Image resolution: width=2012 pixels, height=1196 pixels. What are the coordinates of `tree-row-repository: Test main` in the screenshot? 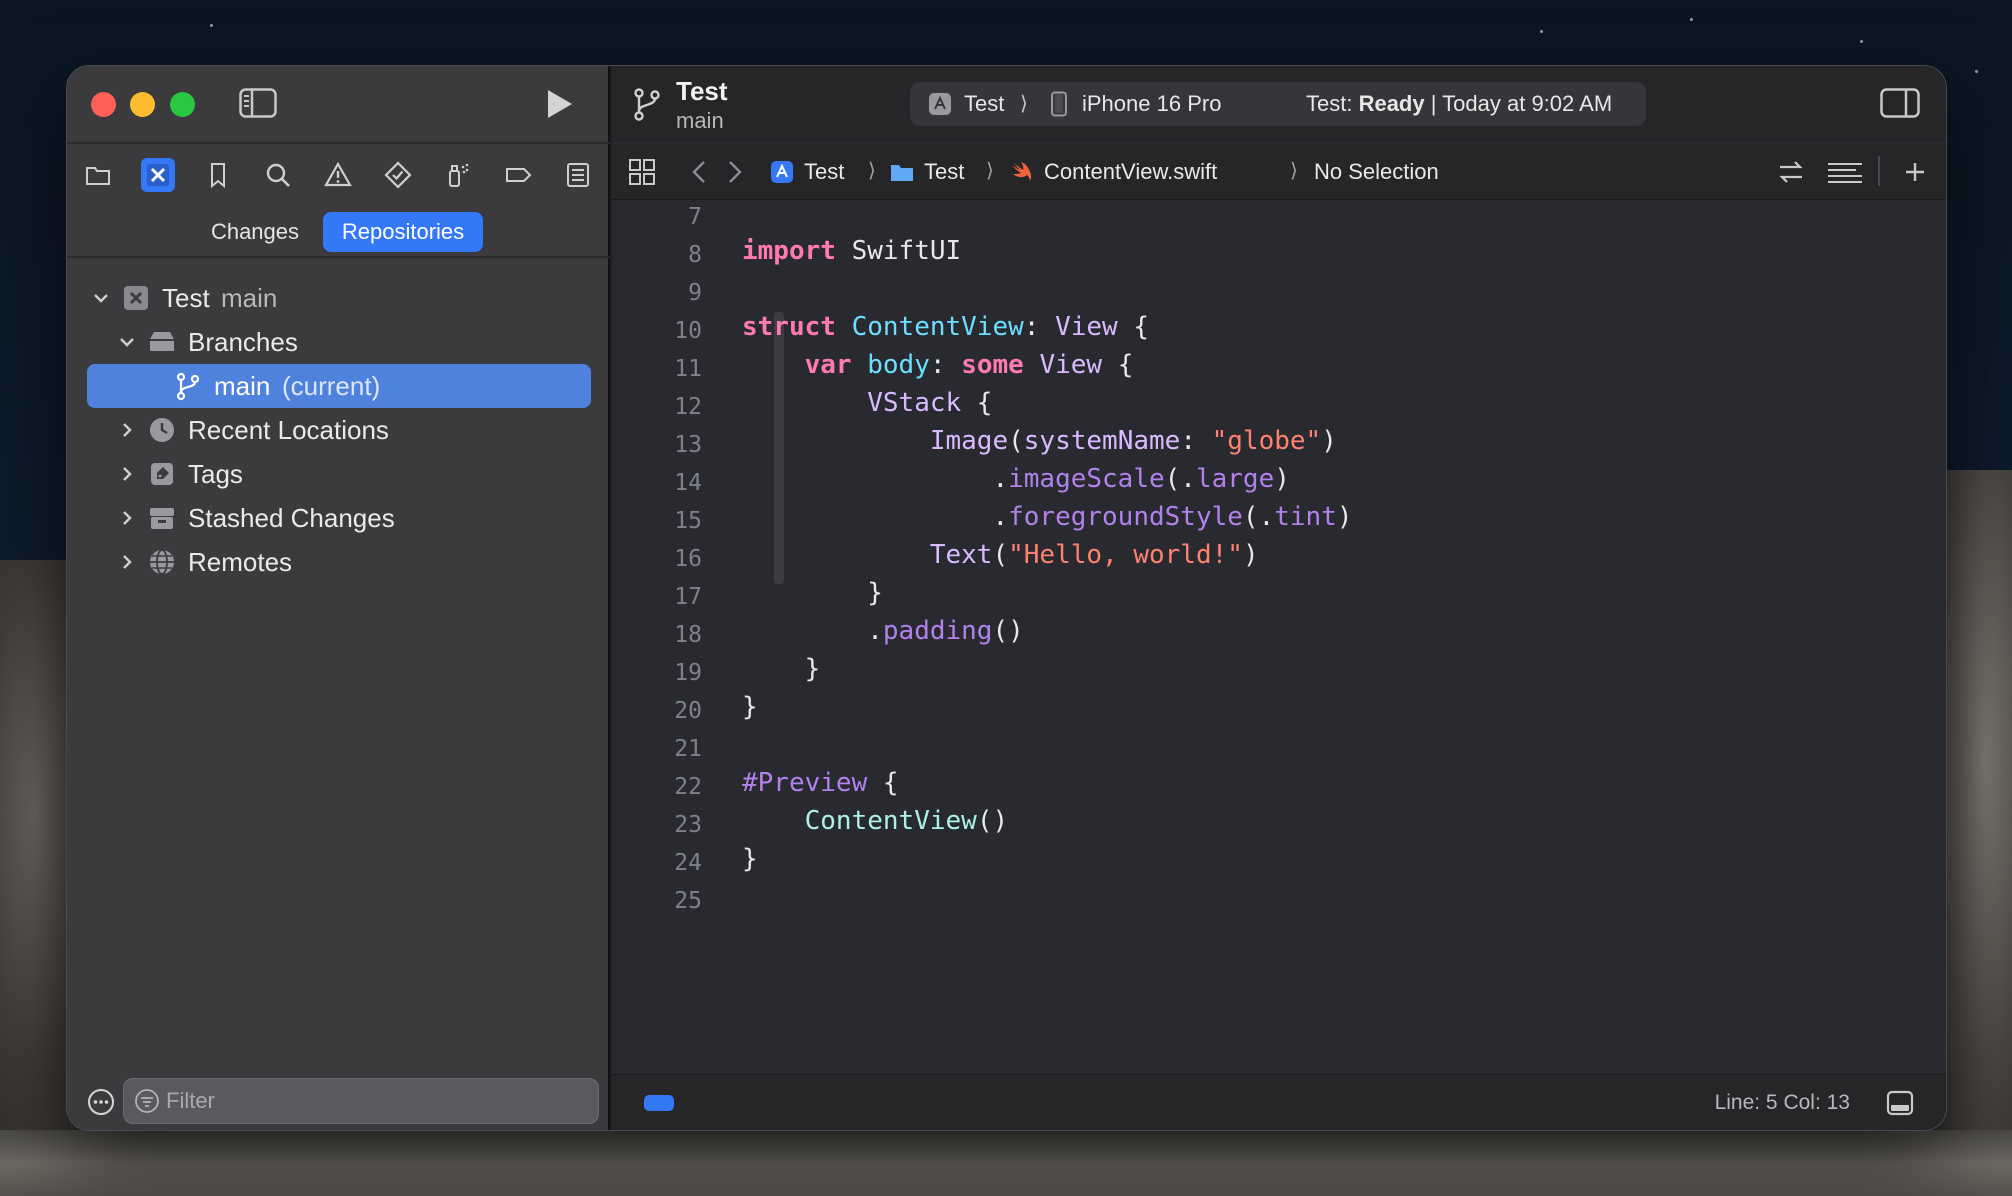 It's located at (338, 298).